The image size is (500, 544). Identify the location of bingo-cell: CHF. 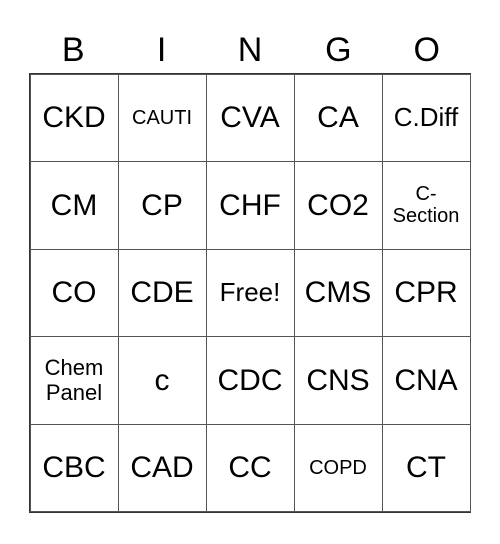
(250, 205).